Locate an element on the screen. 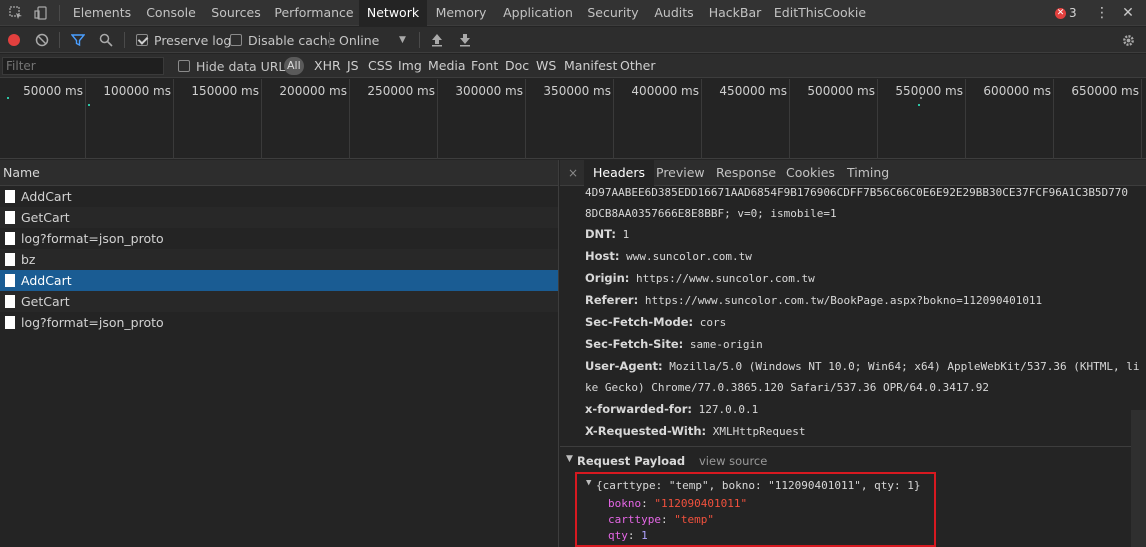 The width and height of the screenshot is (1146, 547). request-name: log?format=json_proto is located at coordinates (92, 322).